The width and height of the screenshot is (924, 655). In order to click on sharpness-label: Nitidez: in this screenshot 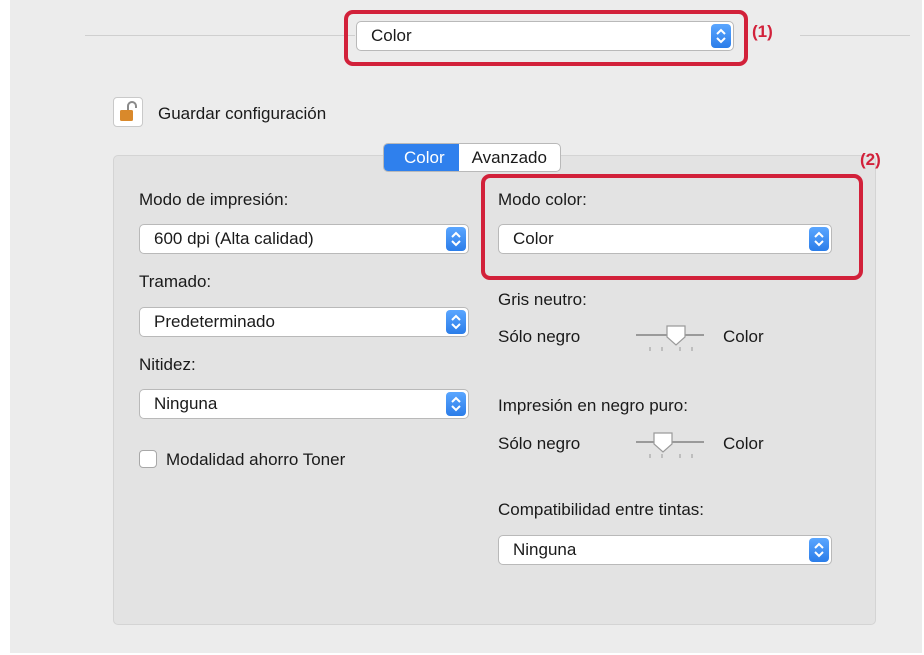, I will do `click(167, 364)`.